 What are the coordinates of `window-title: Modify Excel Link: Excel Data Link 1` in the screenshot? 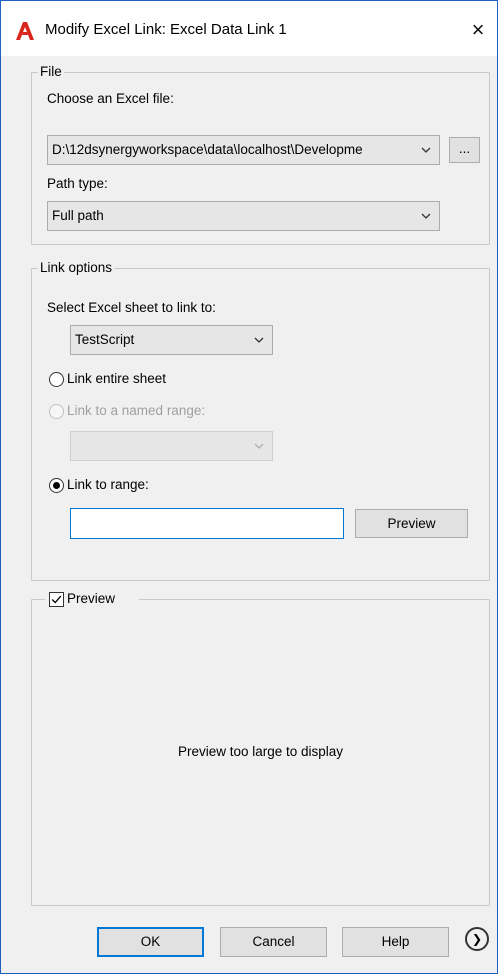 It's located at (166, 29).